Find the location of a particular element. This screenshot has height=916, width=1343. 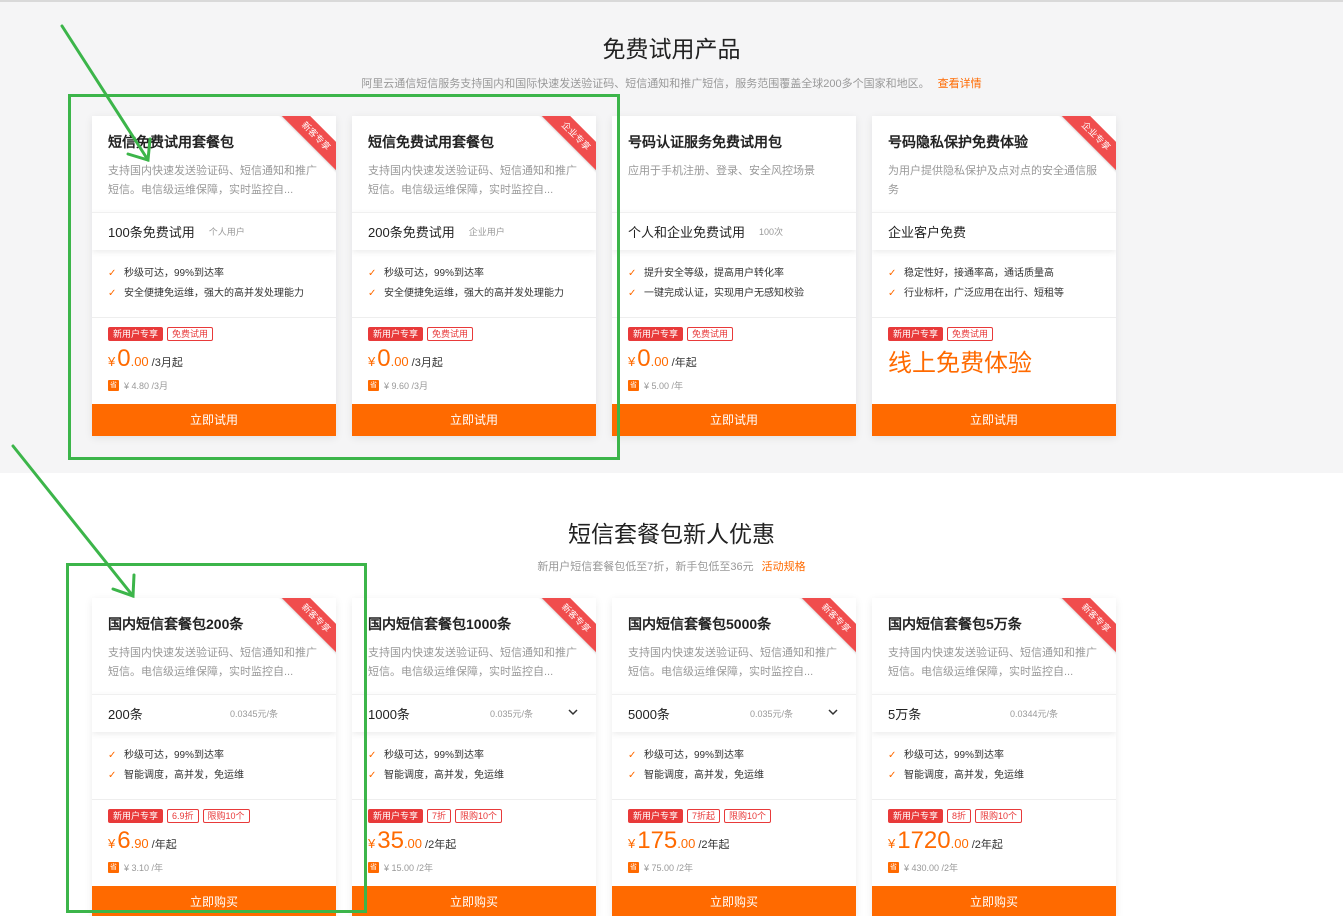

feature-text: 稳定性好，接通率高，通话质量高 is located at coordinates (979, 273).